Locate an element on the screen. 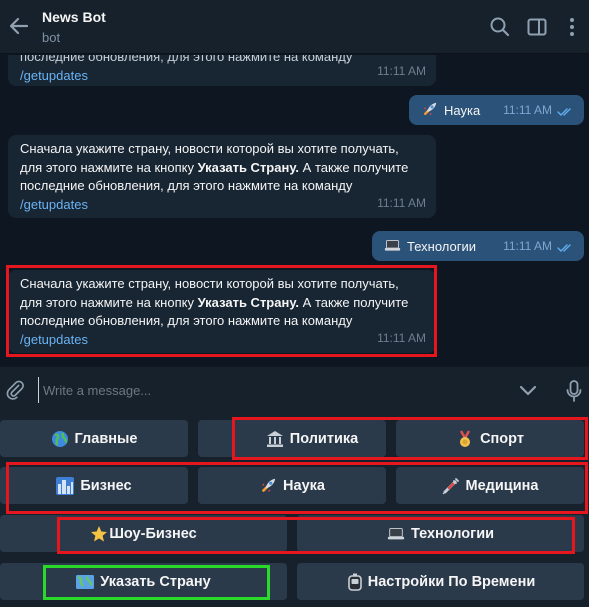  more-menu-icon is located at coordinates (572, 27).